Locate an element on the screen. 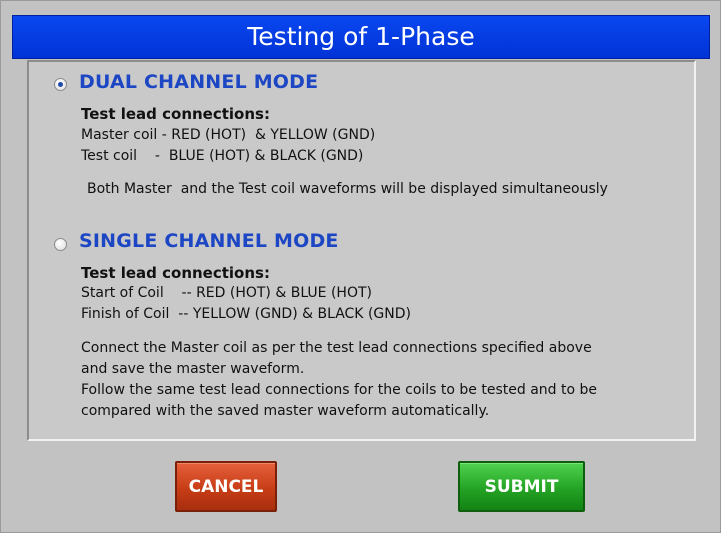 The image size is (721, 533). submit-button: SUBMIT is located at coordinates (521, 486).